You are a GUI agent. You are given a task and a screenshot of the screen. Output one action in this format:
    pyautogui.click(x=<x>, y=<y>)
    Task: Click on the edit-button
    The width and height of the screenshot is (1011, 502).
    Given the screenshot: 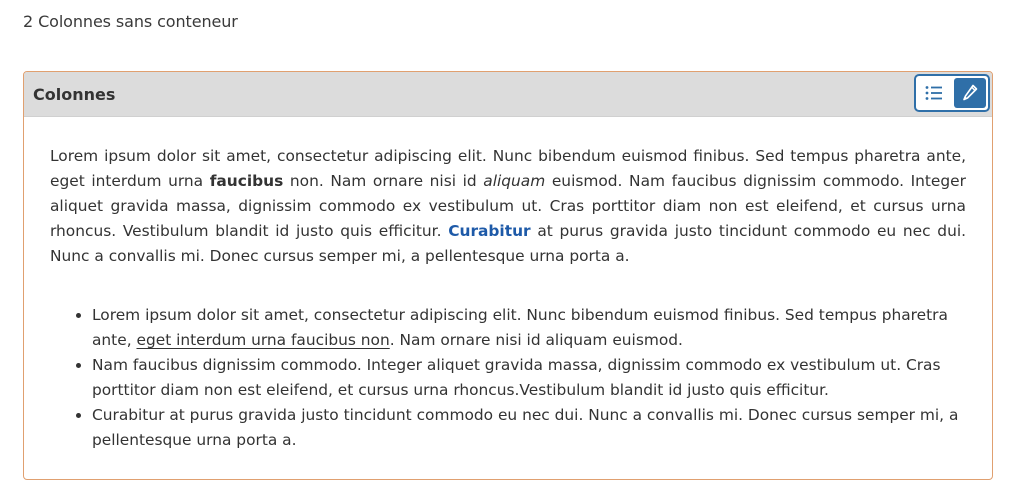 What is the action you would take?
    pyautogui.click(x=970, y=93)
    